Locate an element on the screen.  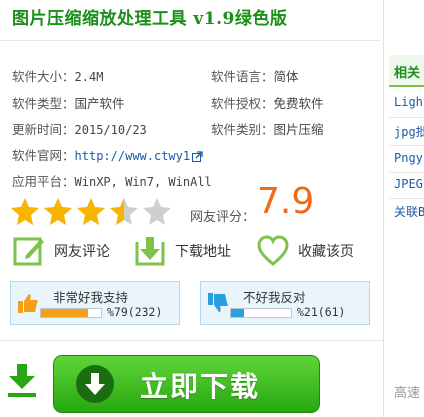
category-value: 图片压缩 is located at coordinates (298, 129).